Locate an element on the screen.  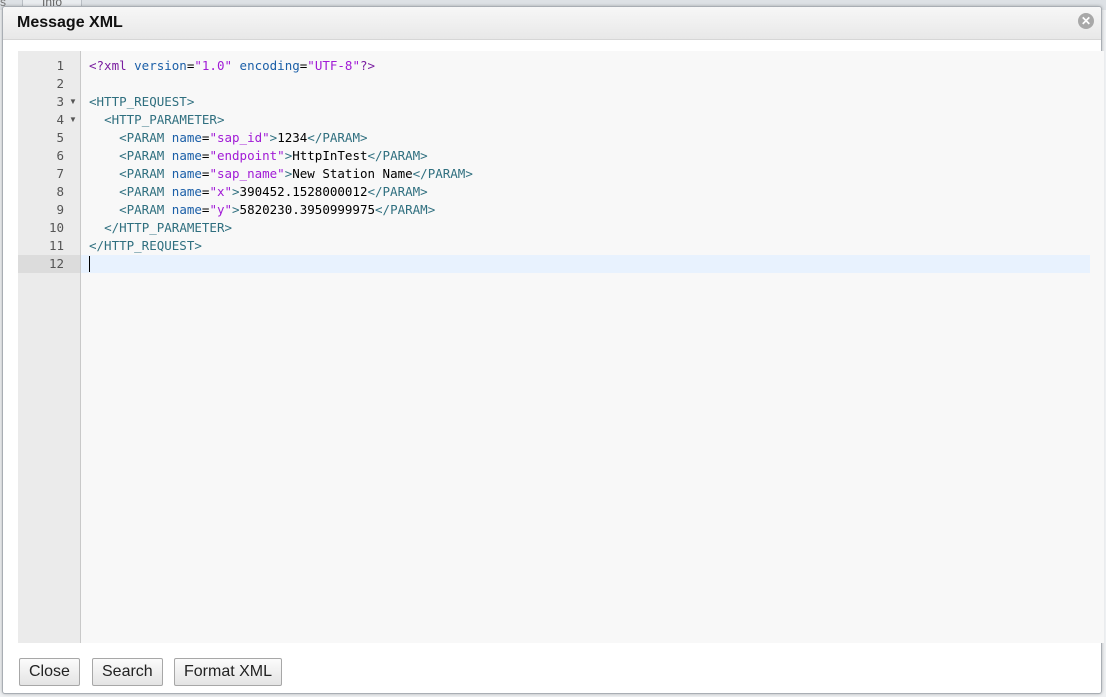
code-line-text: </HTTP_REQUEST> is located at coordinates (145, 246).